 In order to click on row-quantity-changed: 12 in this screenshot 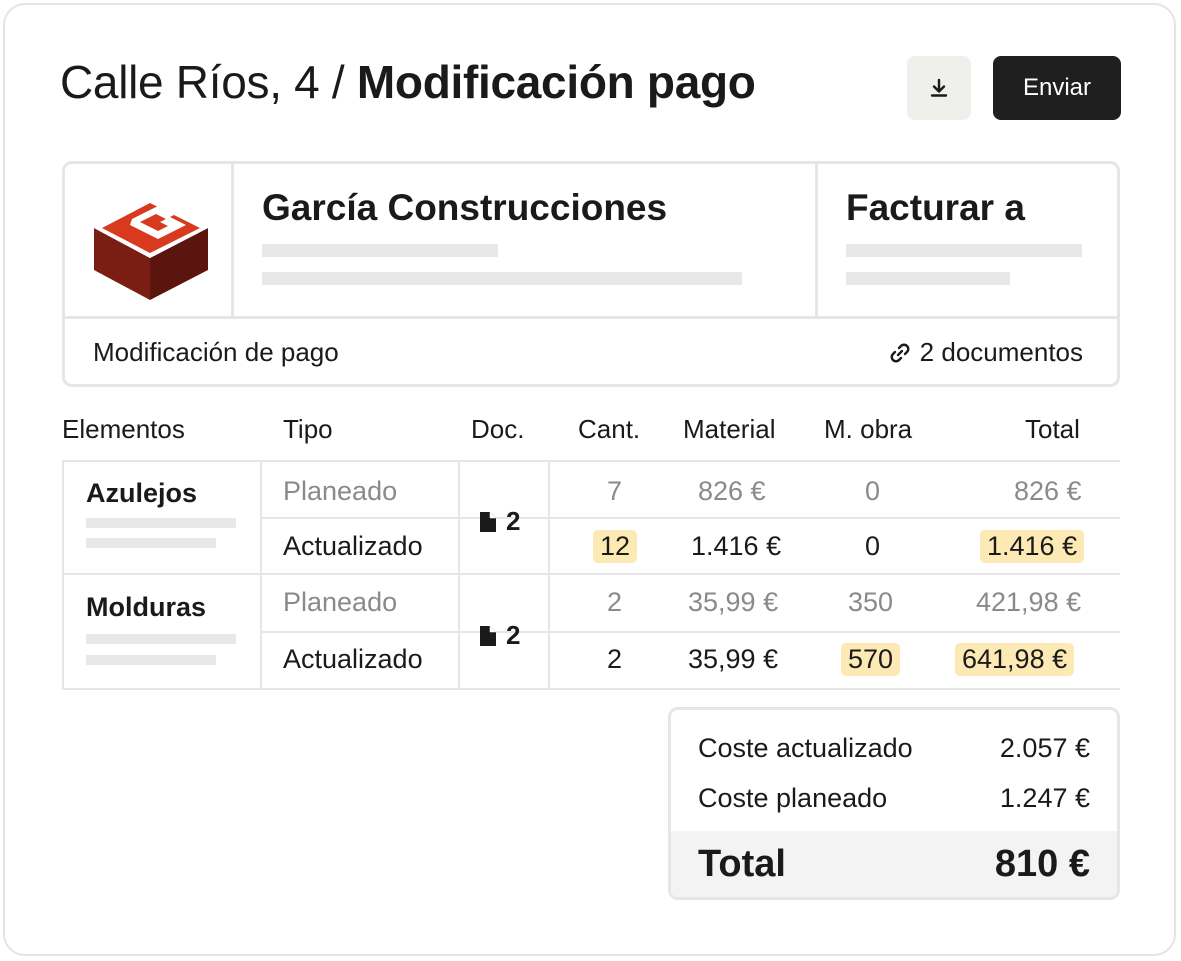, I will do `click(615, 546)`.